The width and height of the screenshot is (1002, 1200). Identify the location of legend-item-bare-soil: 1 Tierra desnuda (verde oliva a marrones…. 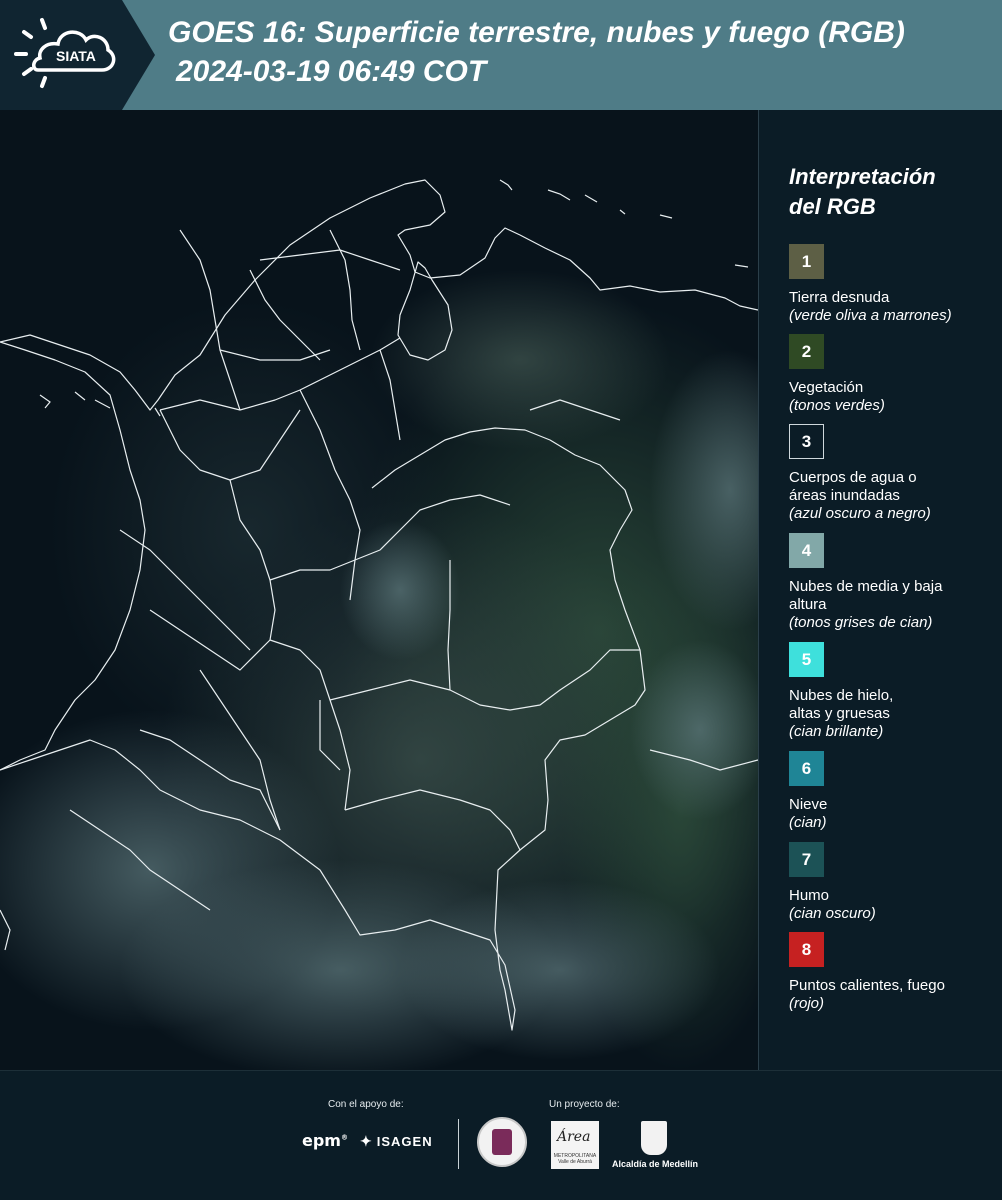
(894, 284).